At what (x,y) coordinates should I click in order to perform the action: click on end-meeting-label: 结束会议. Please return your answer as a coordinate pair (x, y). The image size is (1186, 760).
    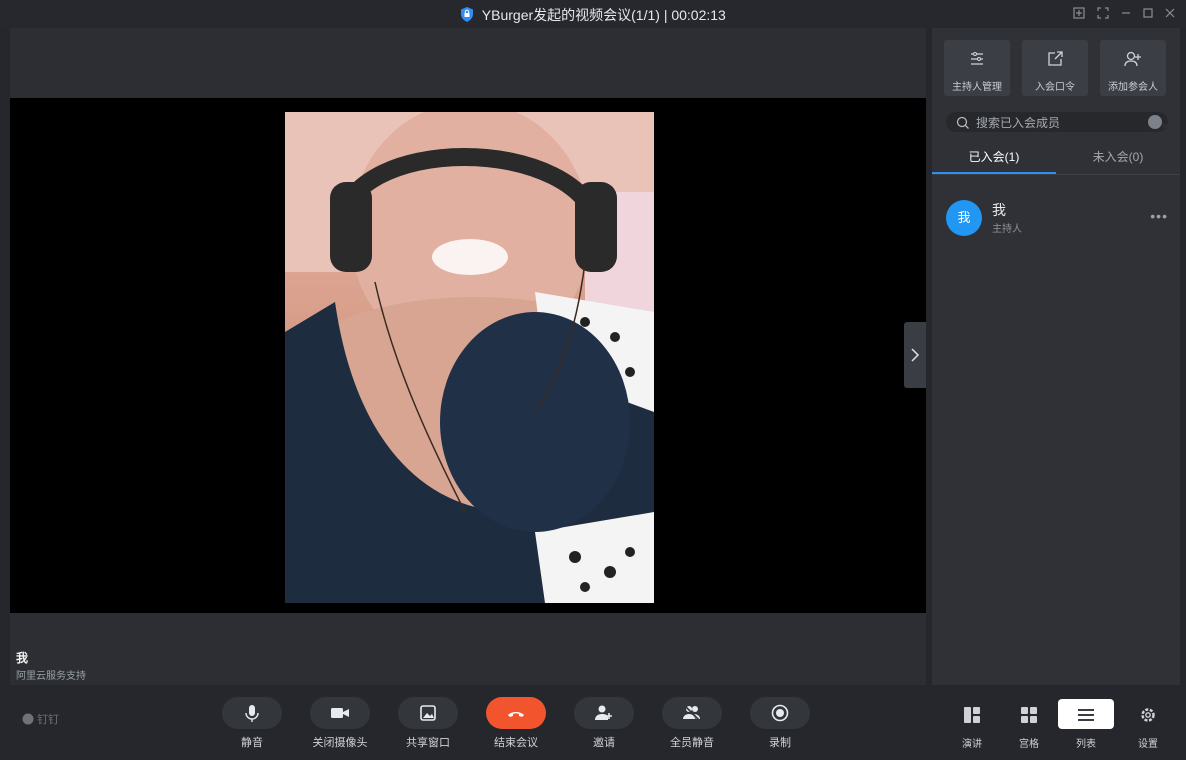
    Looking at the image, I should click on (516, 743).